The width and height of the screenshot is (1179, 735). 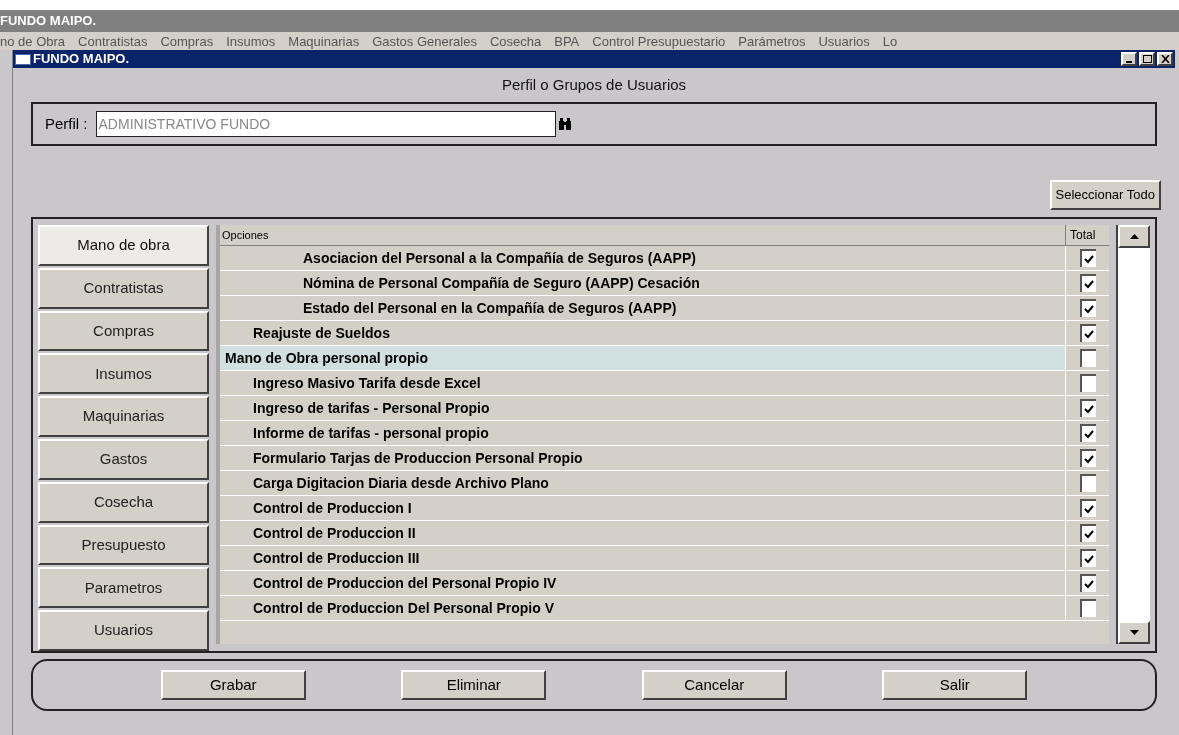 What do you see at coordinates (48, 21) in the screenshot?
I see `app-title: FUNDO MAIPO.` at bounding box center [48, 21].